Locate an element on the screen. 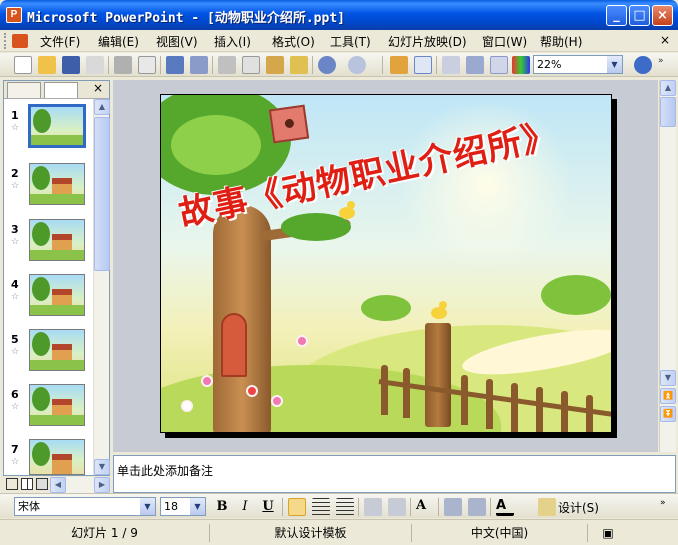 The height and width of the screenshot is (545, 678). color-grayscale-icon is located at coordinates (521, 65).